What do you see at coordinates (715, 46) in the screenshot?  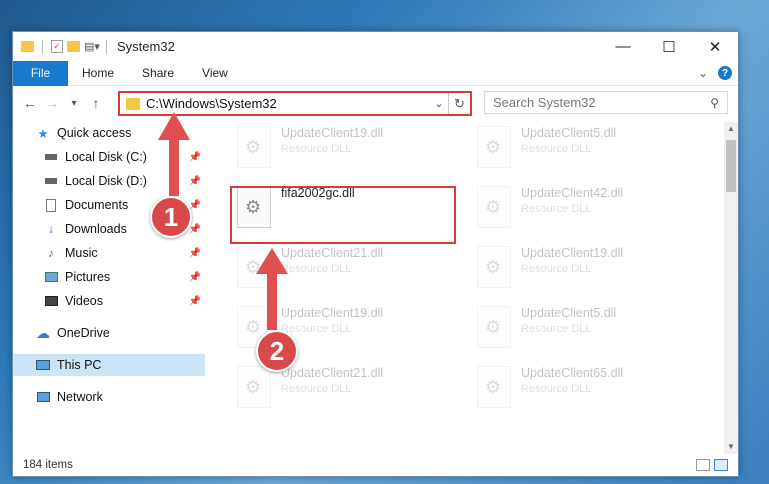 I see `close-button: ✕` at bounding box center [715, 46].